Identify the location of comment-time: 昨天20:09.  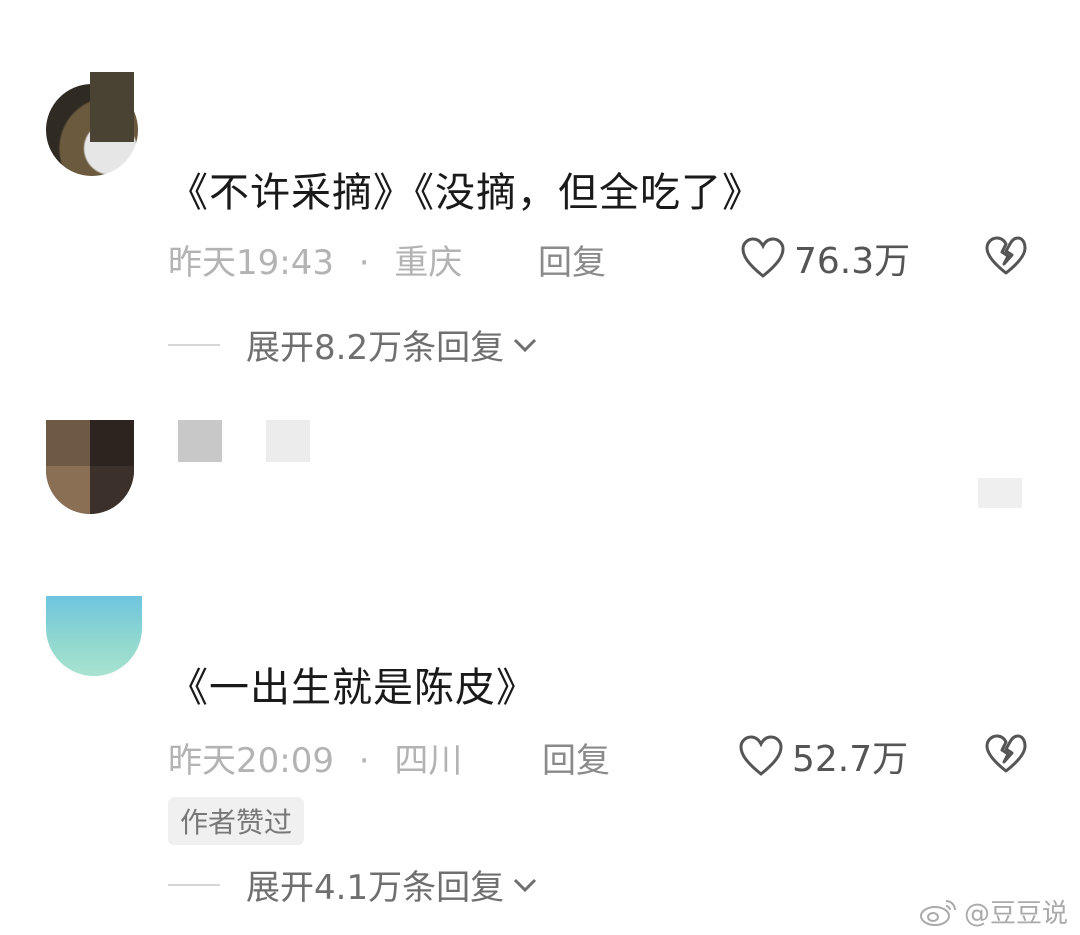
(251, 761).